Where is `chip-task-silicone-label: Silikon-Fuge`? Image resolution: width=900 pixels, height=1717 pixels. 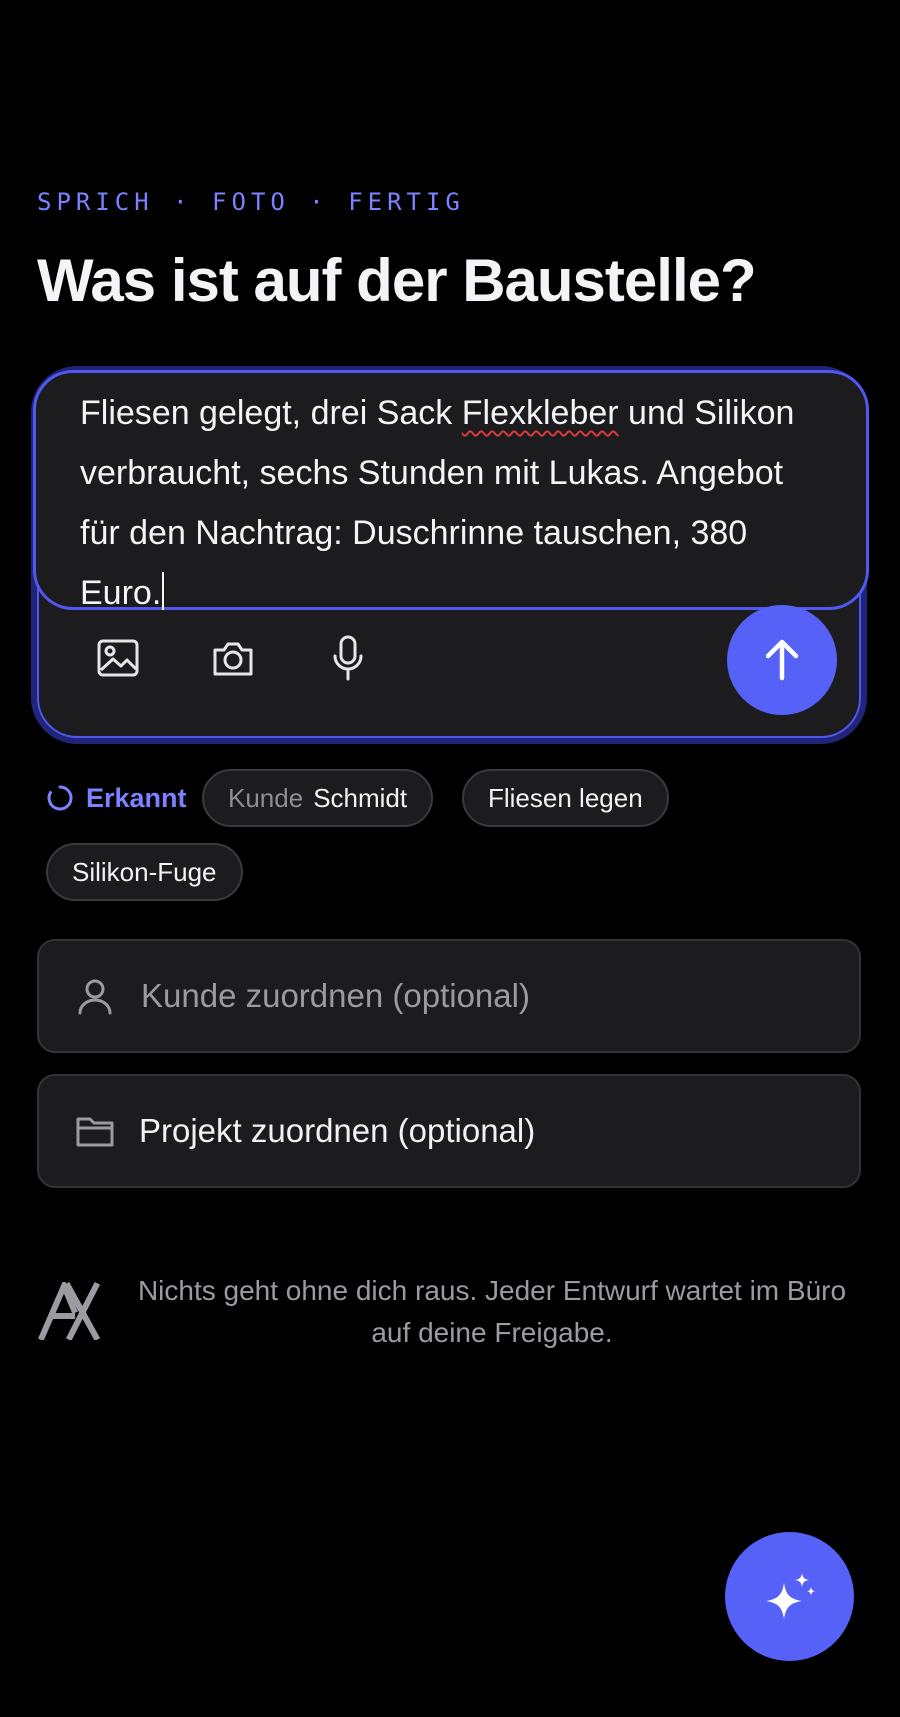
chip-task-silicone-label: Silikon-Fuge is located at coordinates (144, 871).